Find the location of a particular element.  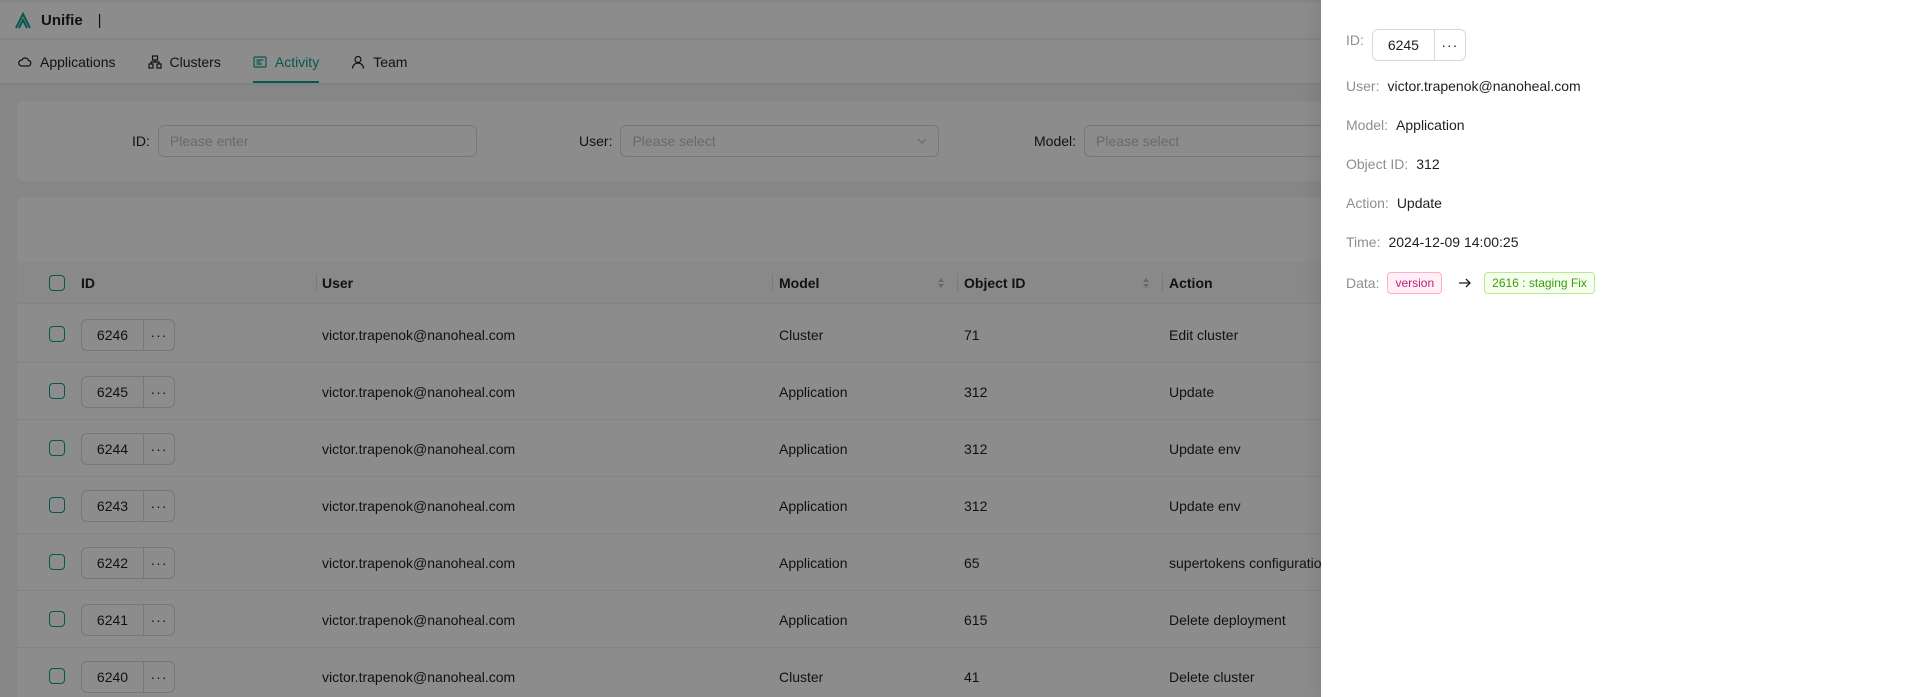

detail-time-value: 2024-12-09 14:00:25 is located at coordinates (1453, 242).